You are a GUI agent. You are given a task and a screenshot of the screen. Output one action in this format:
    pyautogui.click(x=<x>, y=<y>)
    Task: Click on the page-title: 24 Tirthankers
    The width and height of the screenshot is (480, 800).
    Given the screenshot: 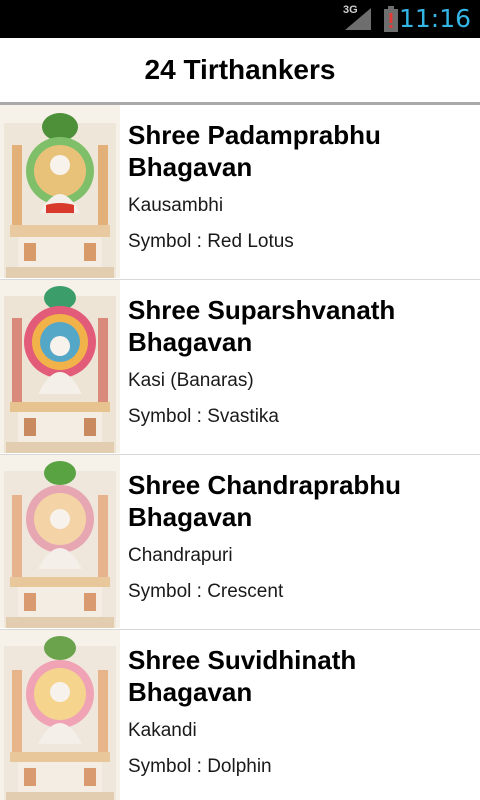 What is the action you would take?
    pyautogui.click(x=240, y=69)
    